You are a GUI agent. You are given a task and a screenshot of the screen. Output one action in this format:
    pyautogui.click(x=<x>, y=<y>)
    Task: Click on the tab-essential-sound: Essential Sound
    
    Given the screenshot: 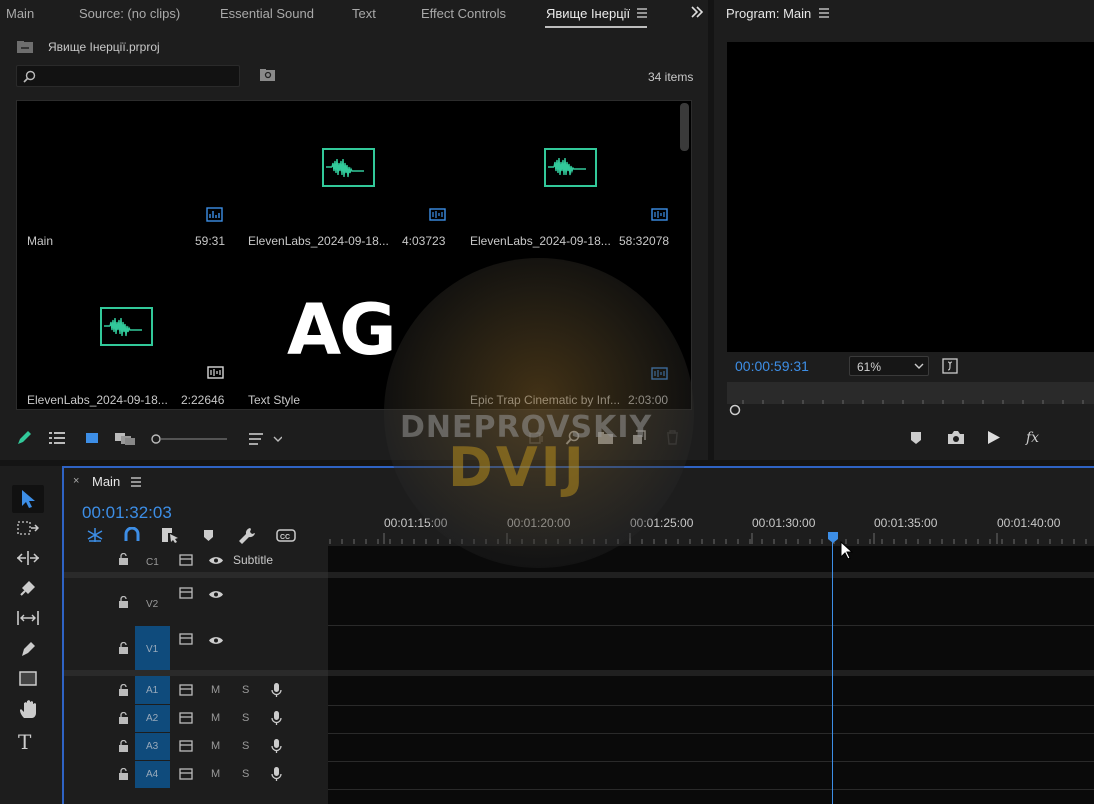 What is the action you would take?
    pyautogui.click(x=267, y=13)
    